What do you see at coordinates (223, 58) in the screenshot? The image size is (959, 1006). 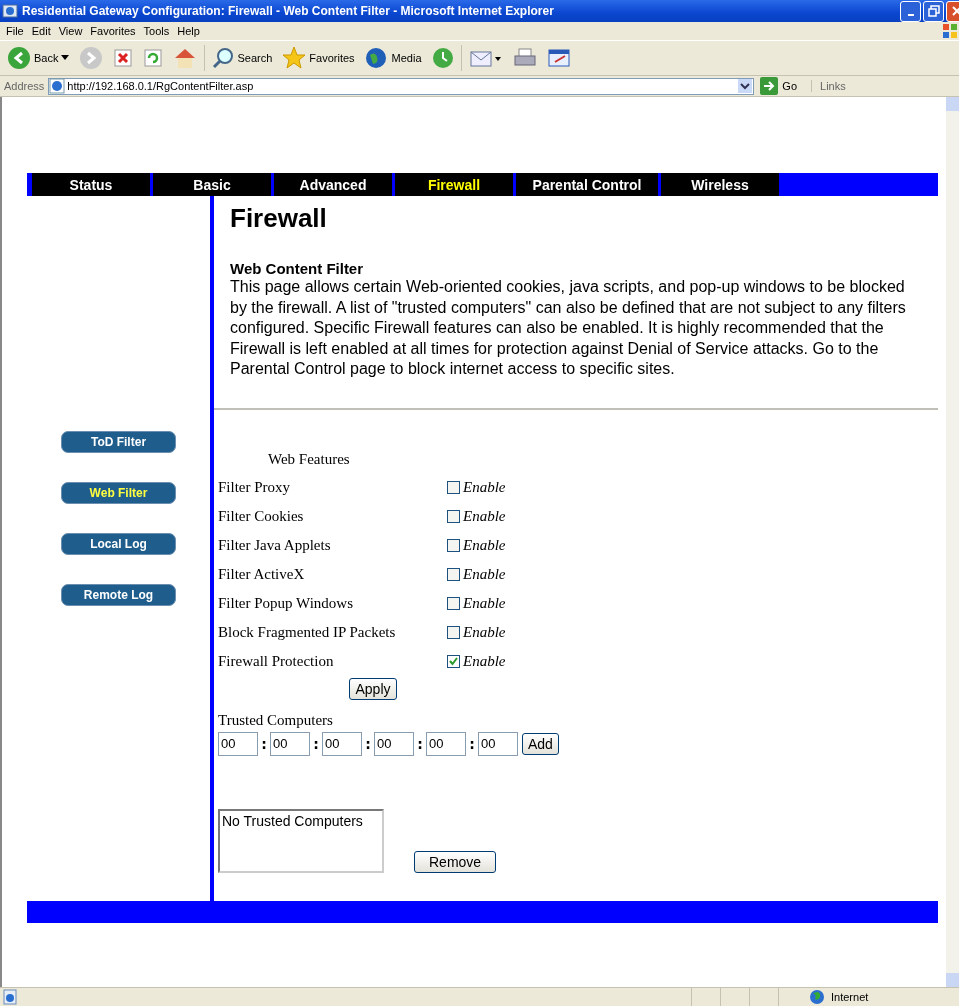 I see `search-icon` at bounding box center [223, 58].